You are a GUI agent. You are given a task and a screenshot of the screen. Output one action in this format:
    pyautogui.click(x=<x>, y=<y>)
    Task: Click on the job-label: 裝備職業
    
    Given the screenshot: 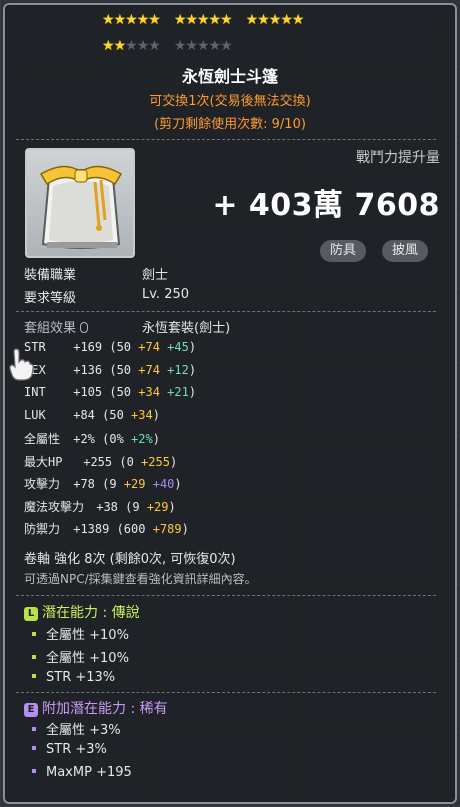 What is the action you would take?
    pyautogui.click(x=50, y=275)
    